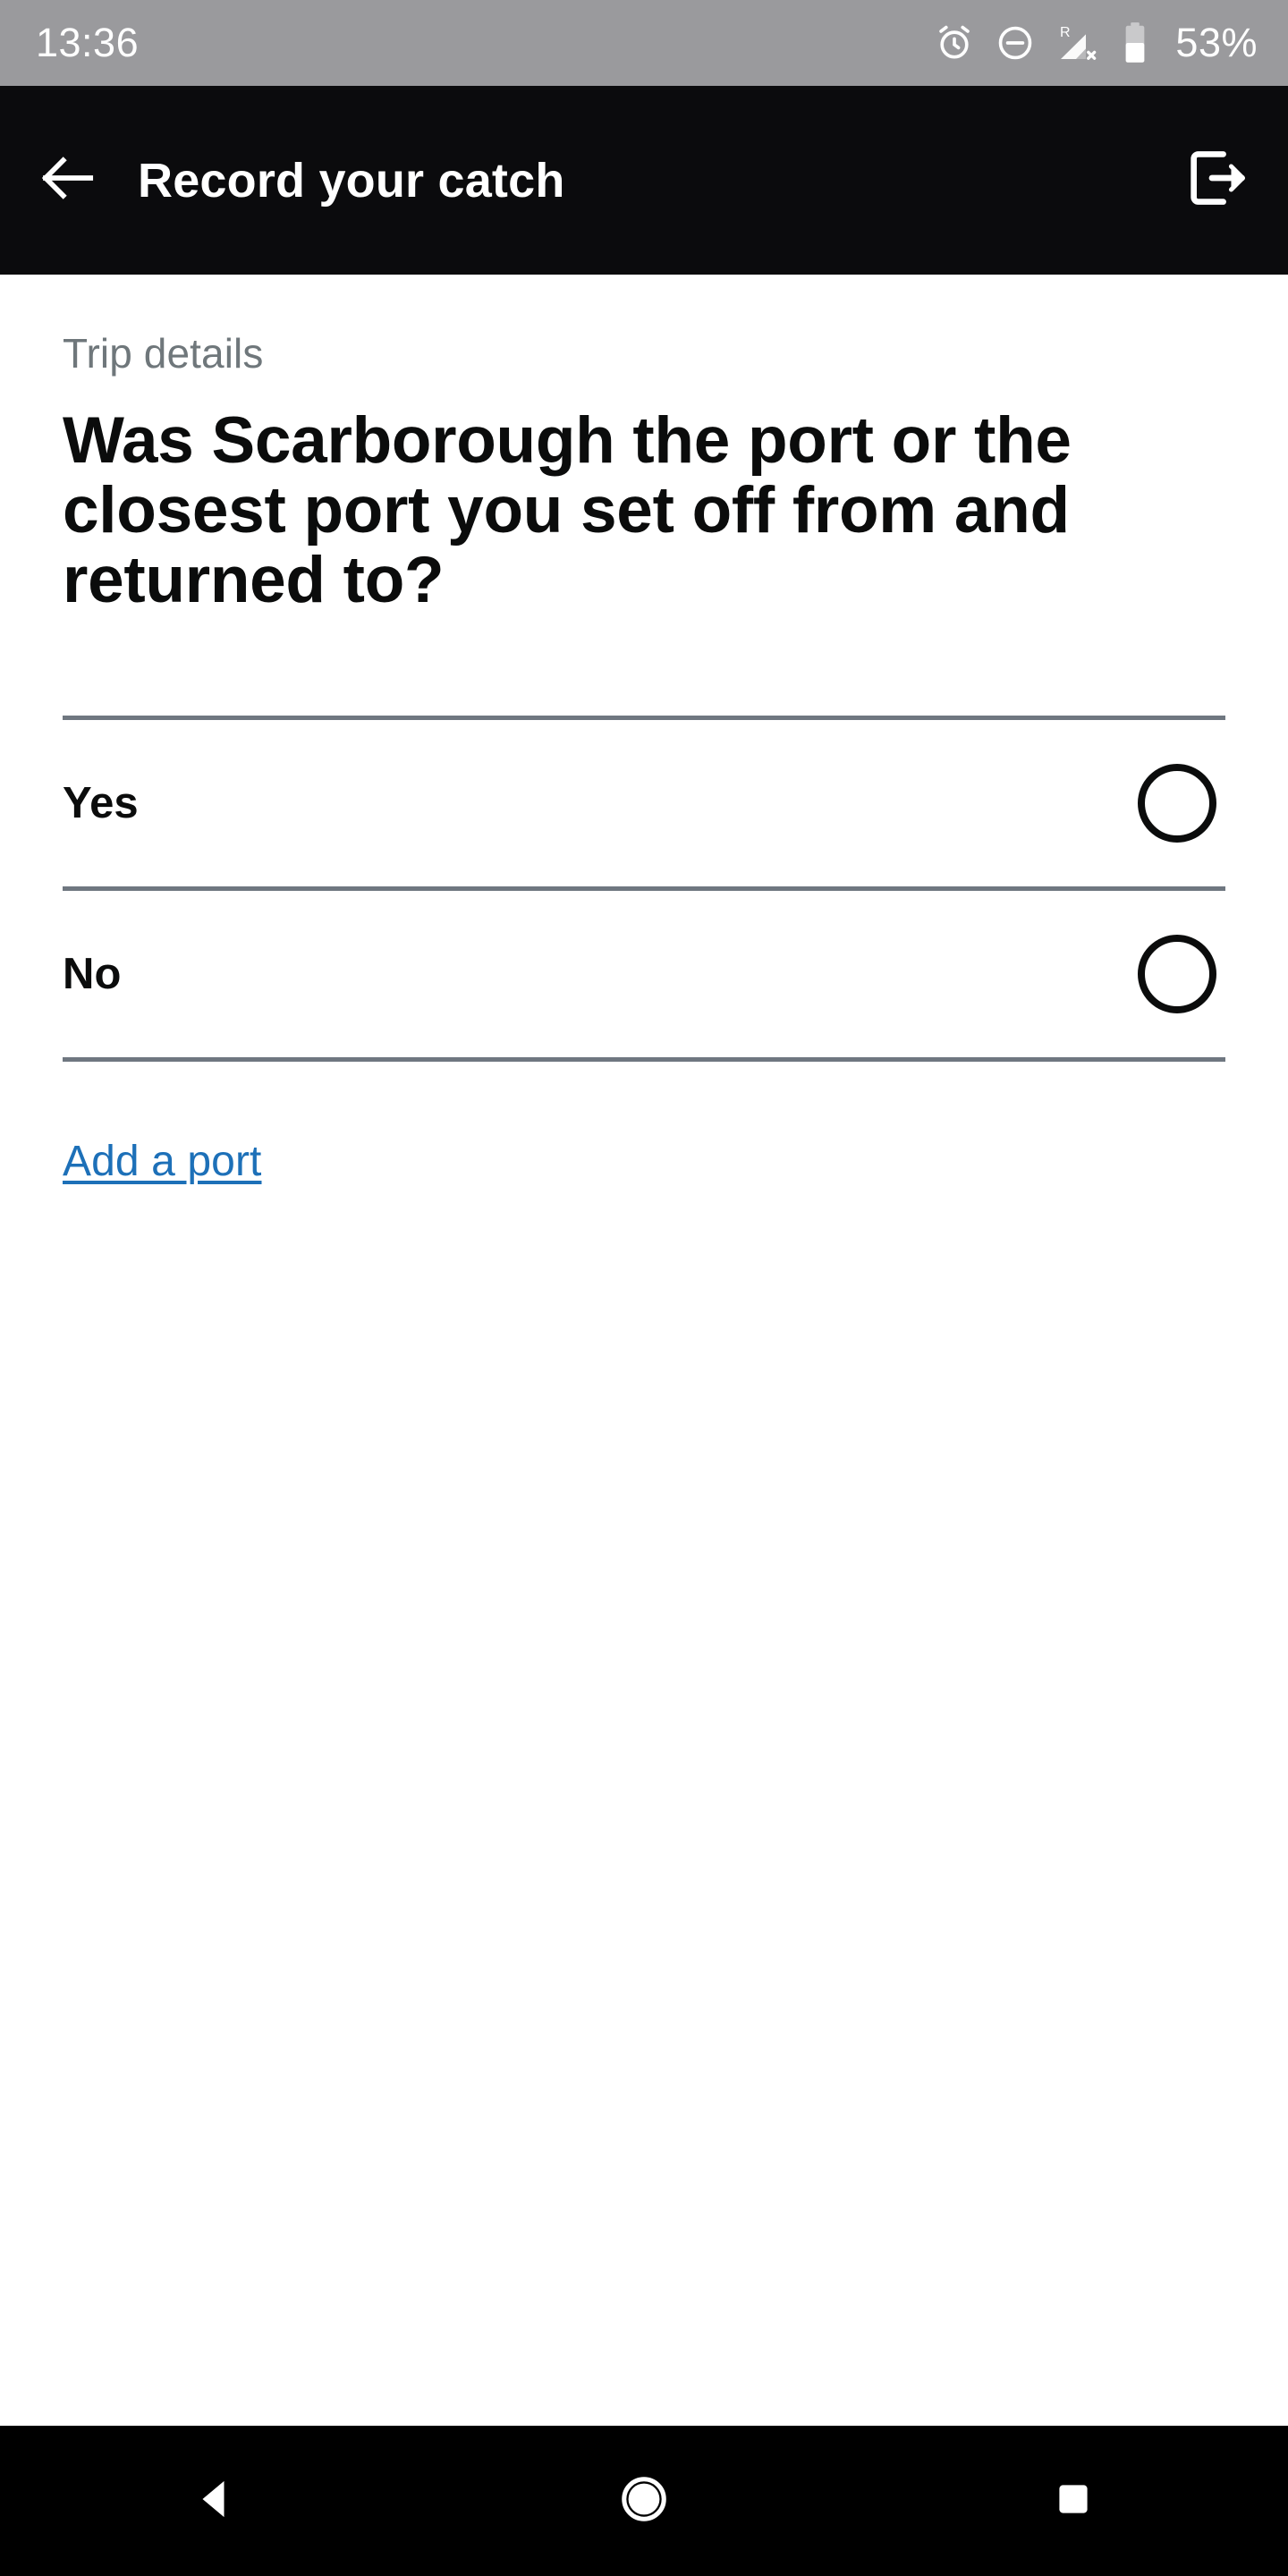 This screenshot has height=2576, width=1288. I want to click on add-port-wrapper: Add a port, so click(644, 1161).